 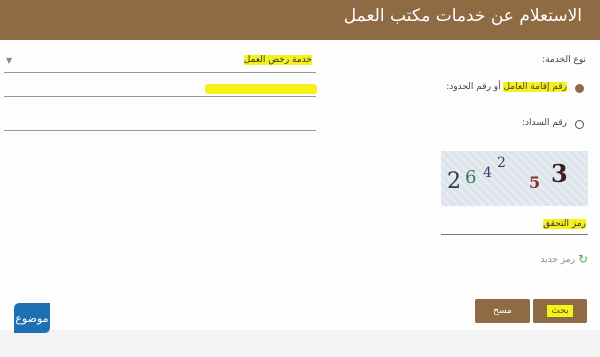 I want to click on radio-resident-id-label: رقم إقامة العامل أو رقم الحدود:, so click(x=506, y=87).